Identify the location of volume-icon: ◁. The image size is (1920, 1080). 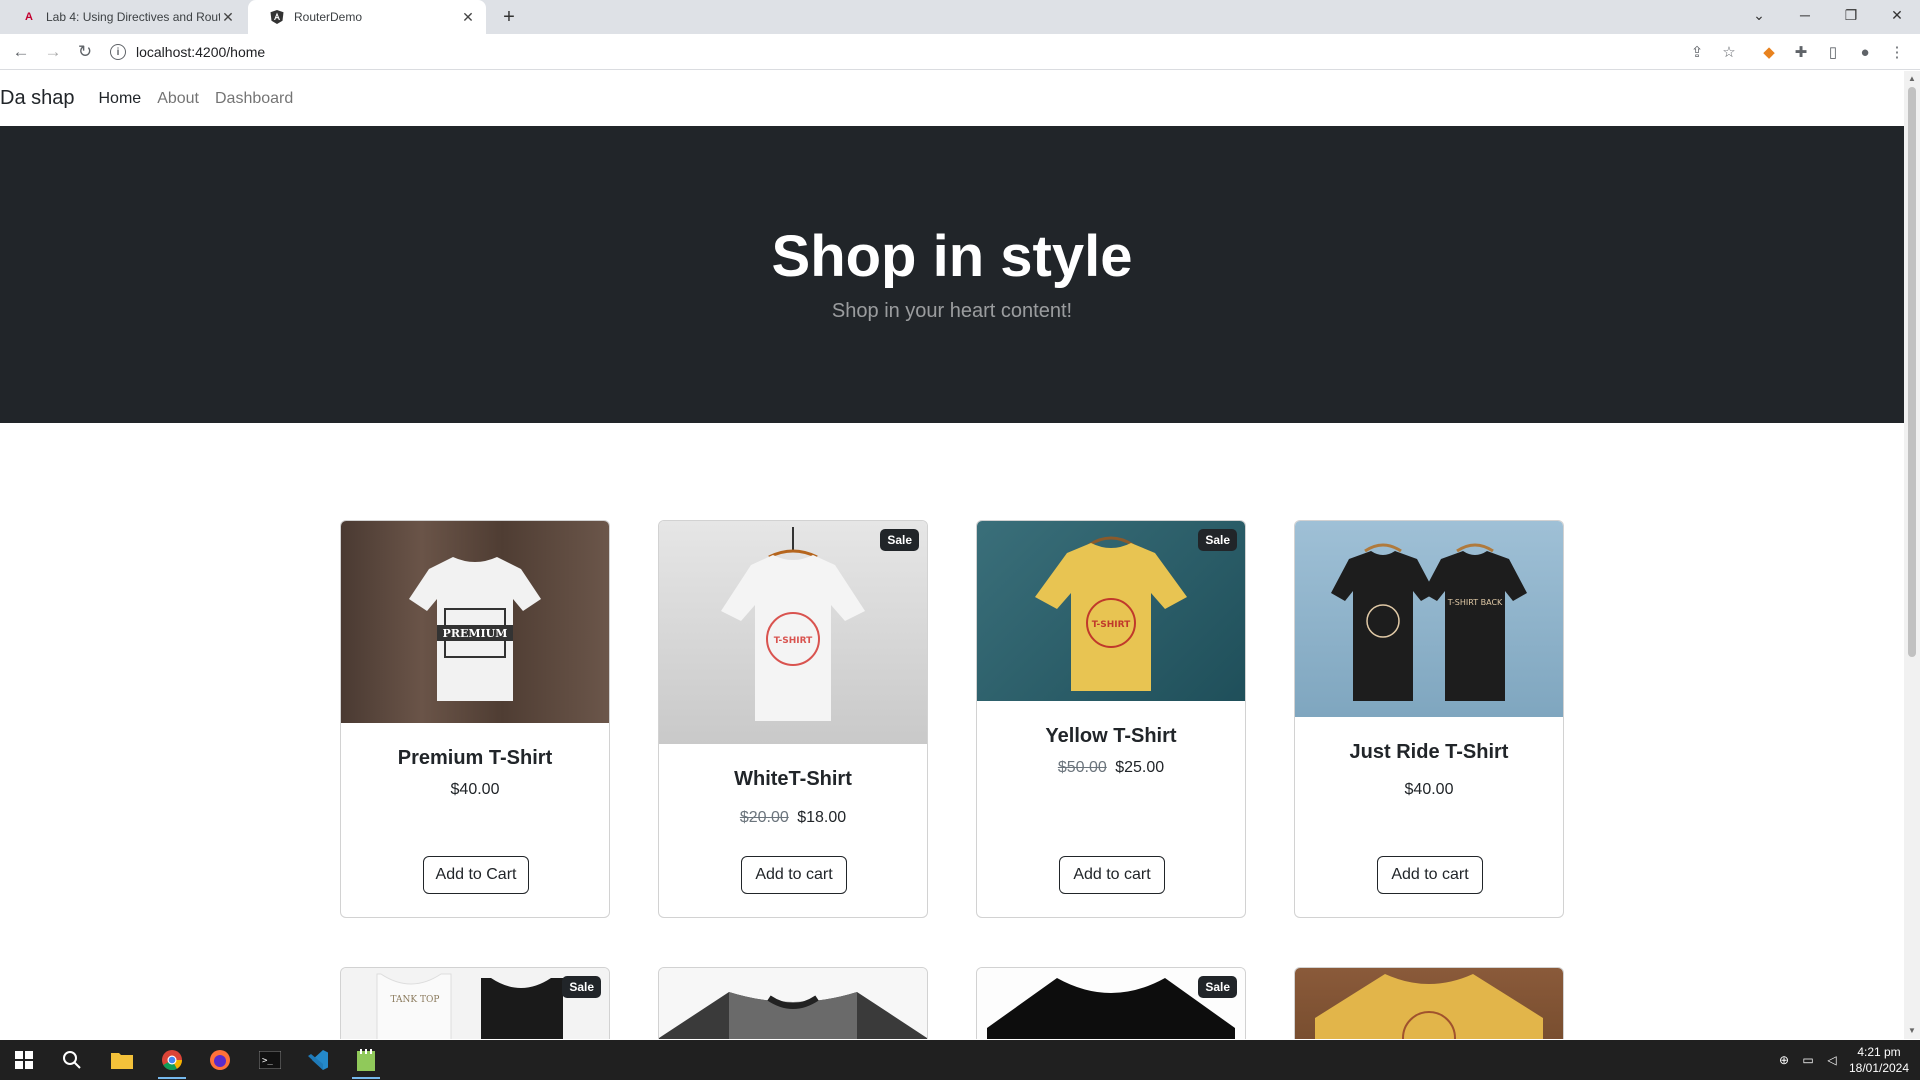
(1832, 1060).